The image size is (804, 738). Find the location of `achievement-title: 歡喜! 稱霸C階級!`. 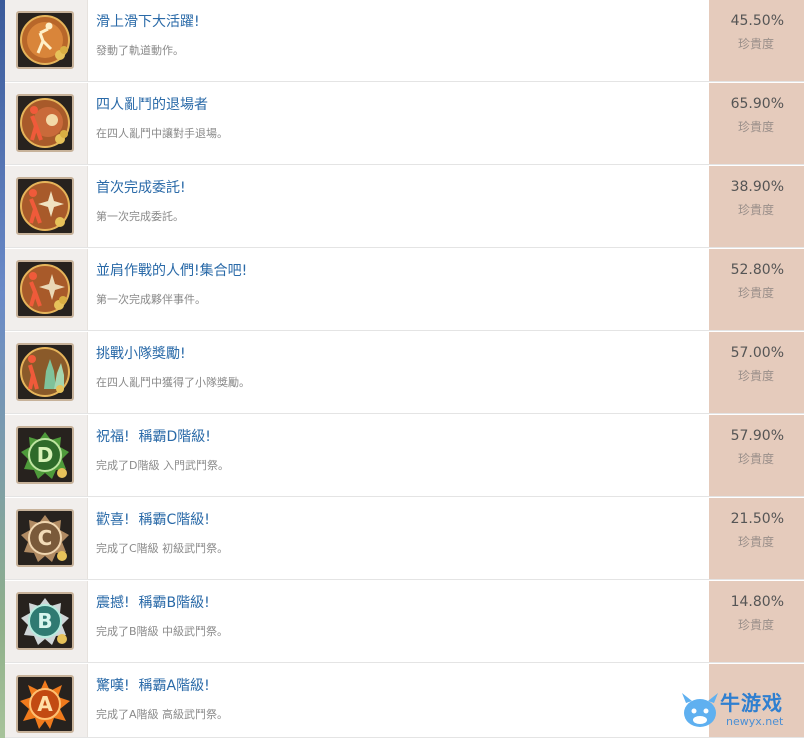

achievement-title: 歡喜! 稱霸C階級! is located at coordinates (153, 520).